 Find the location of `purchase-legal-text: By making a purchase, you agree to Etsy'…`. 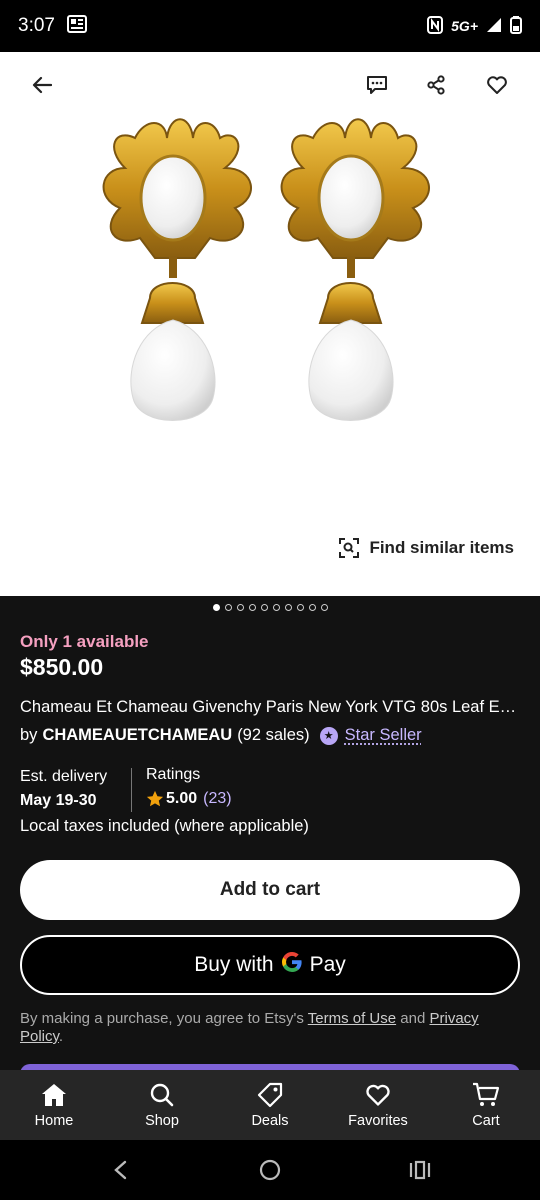

purchase-legal-text: By making a purchase, you agree to Etsy'… is located at coordinates (272, 1028).